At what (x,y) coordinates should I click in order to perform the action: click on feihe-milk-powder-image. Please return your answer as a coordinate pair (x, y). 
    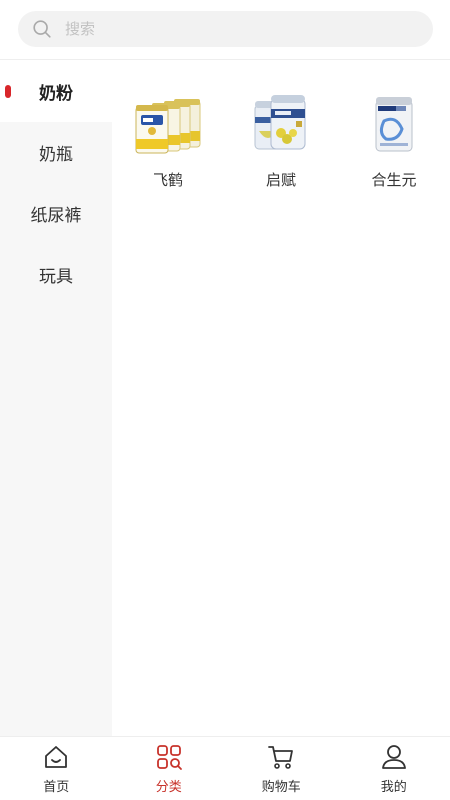
    Looking at the image, I should click on (168, 126).